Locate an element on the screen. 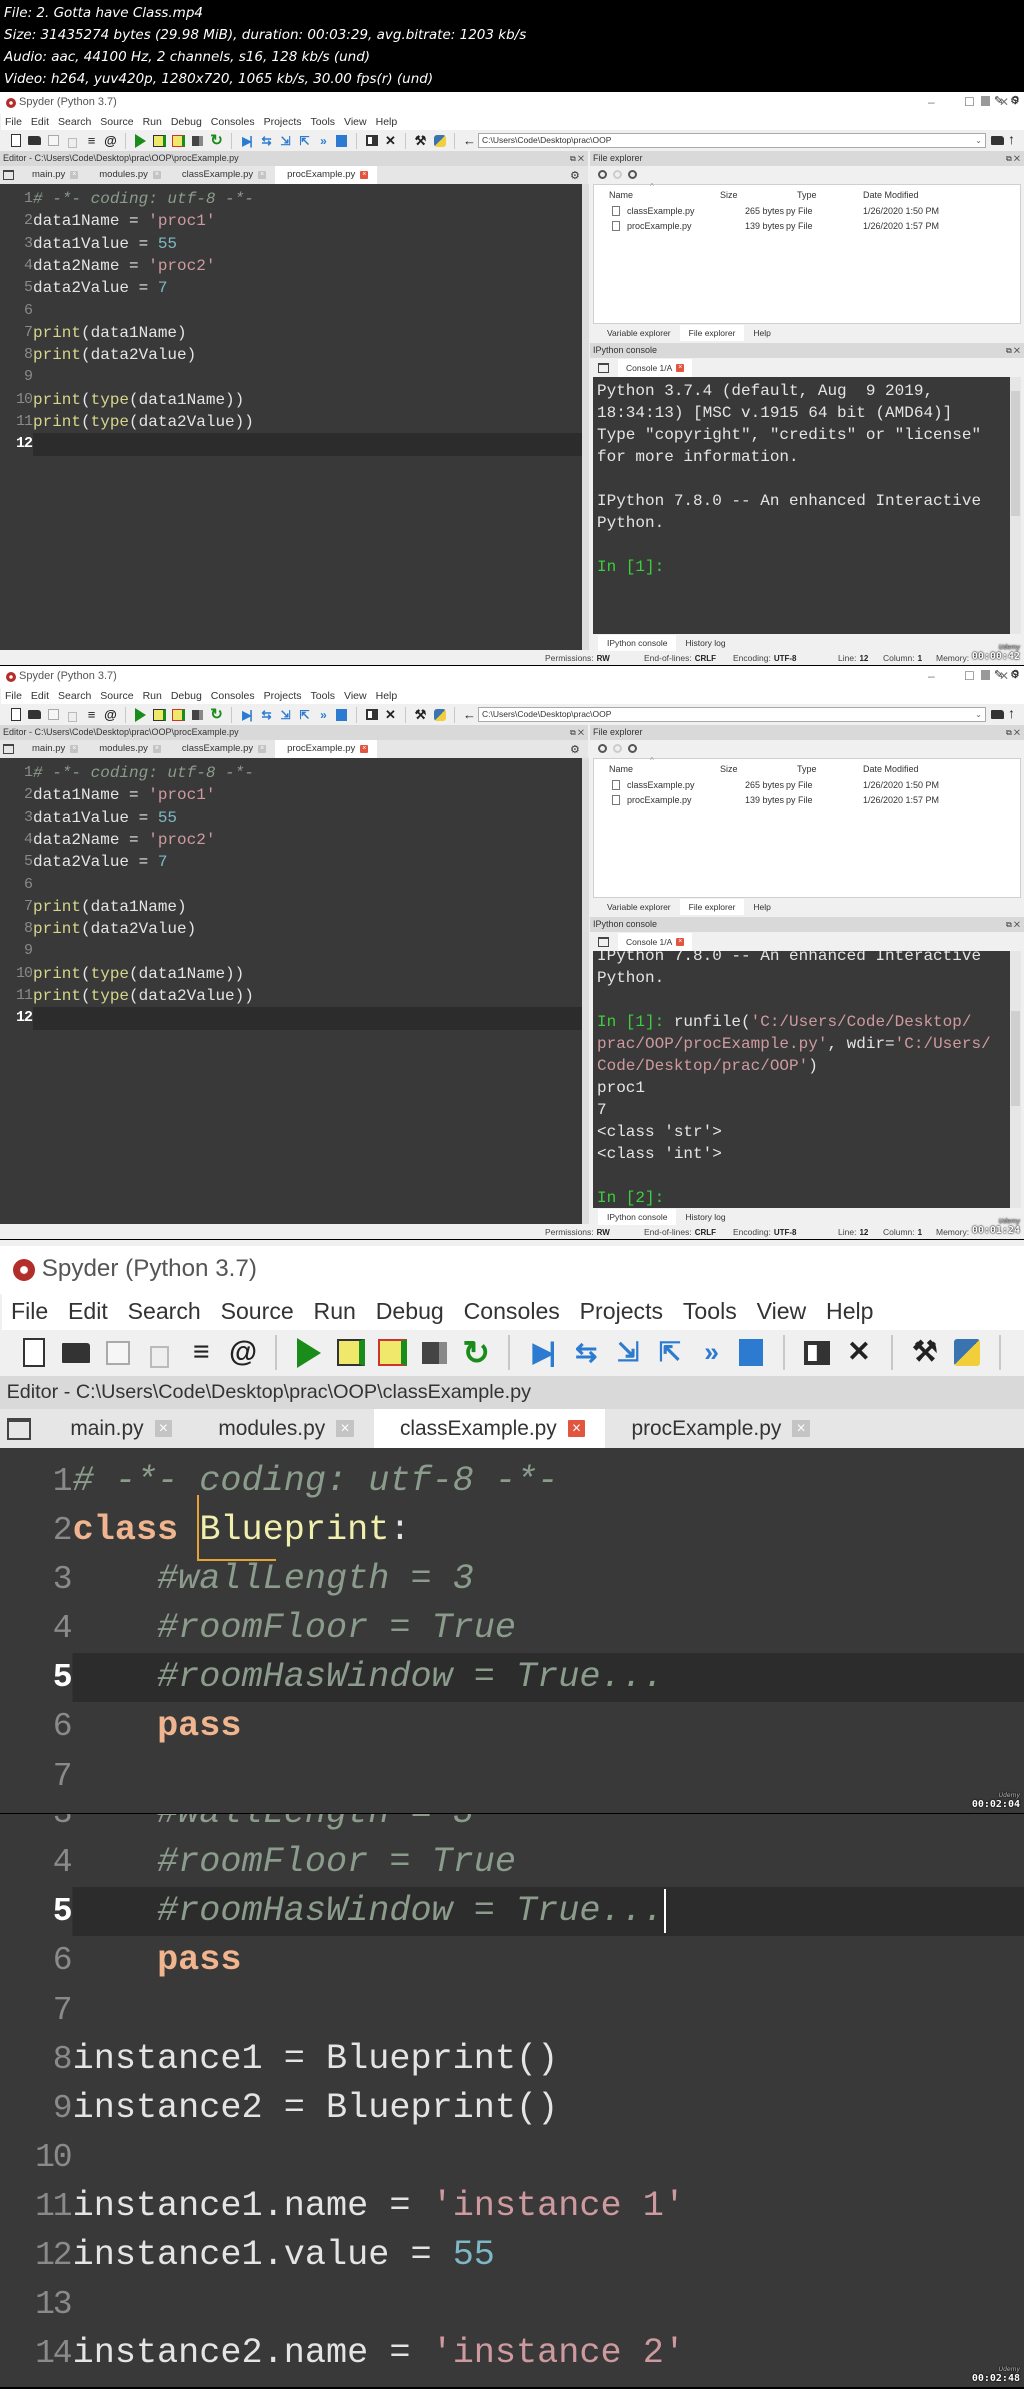  run-button is located at coordinates (140, 140).